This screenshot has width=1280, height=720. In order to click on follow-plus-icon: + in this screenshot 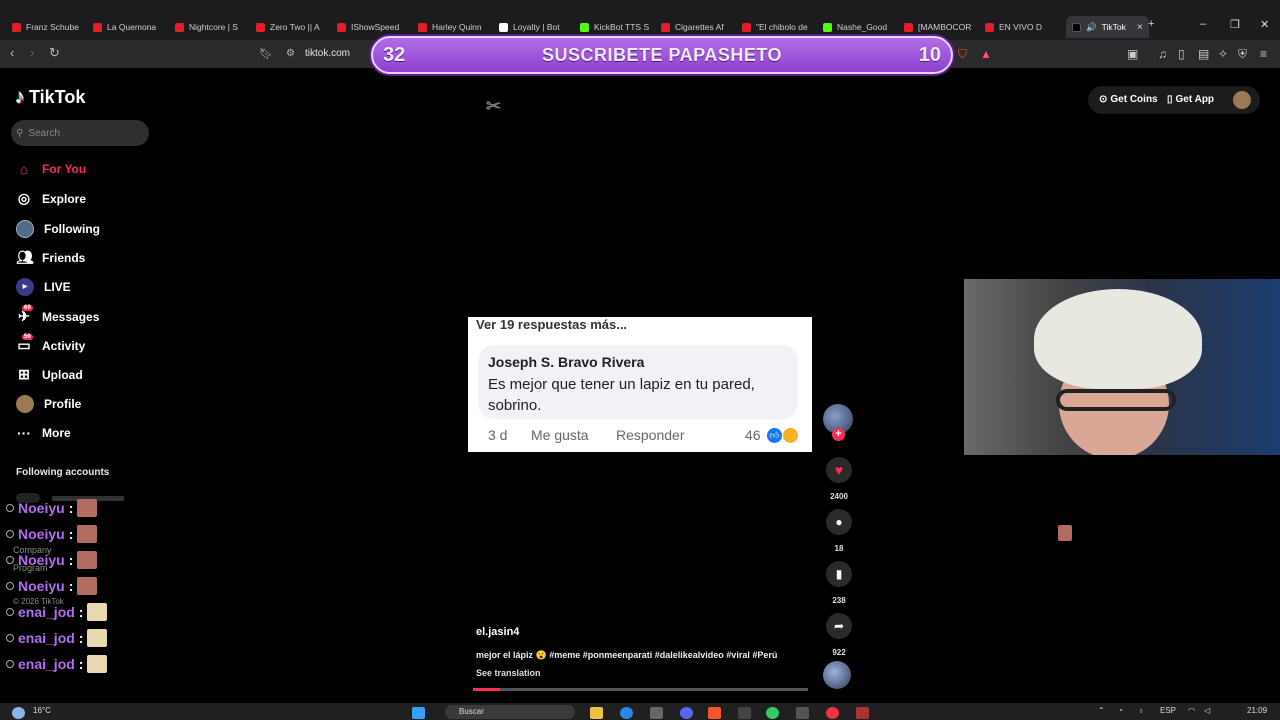, I will do `click(838, 434)`.